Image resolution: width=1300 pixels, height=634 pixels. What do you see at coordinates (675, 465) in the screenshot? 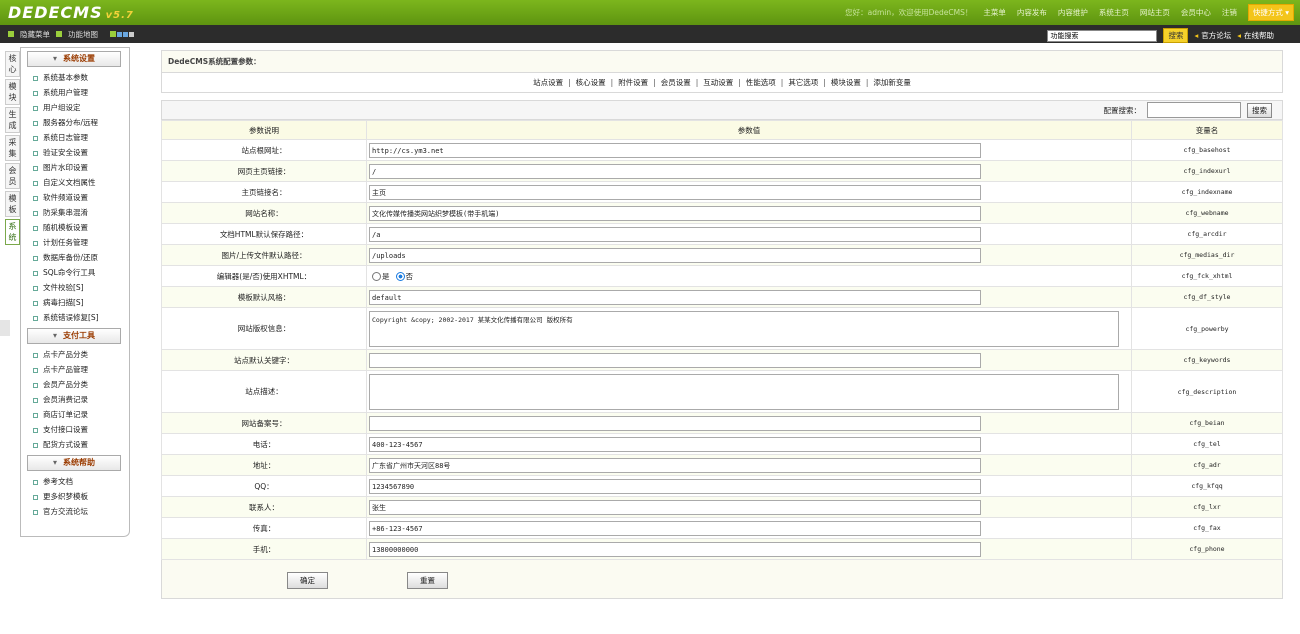
I see `param-input: 广东省广州市天河区88号` at bounding box center [675, 465].